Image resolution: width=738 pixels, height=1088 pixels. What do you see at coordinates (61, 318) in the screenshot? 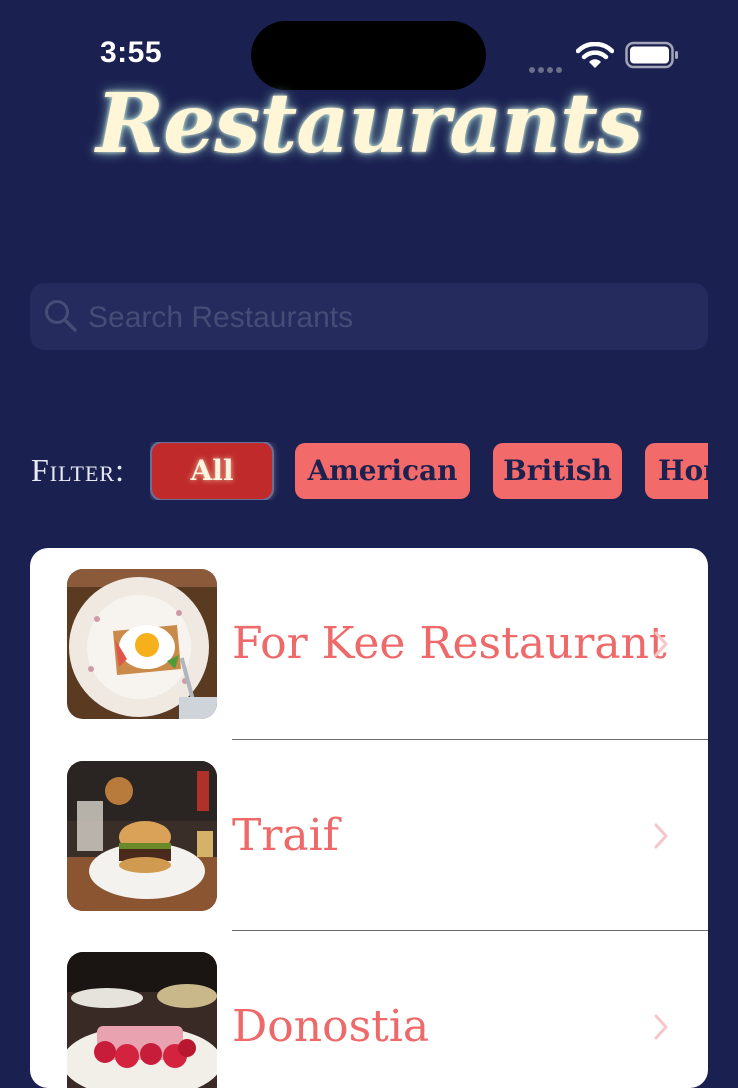
I see `search-icon` at bounding box center [61, 318].